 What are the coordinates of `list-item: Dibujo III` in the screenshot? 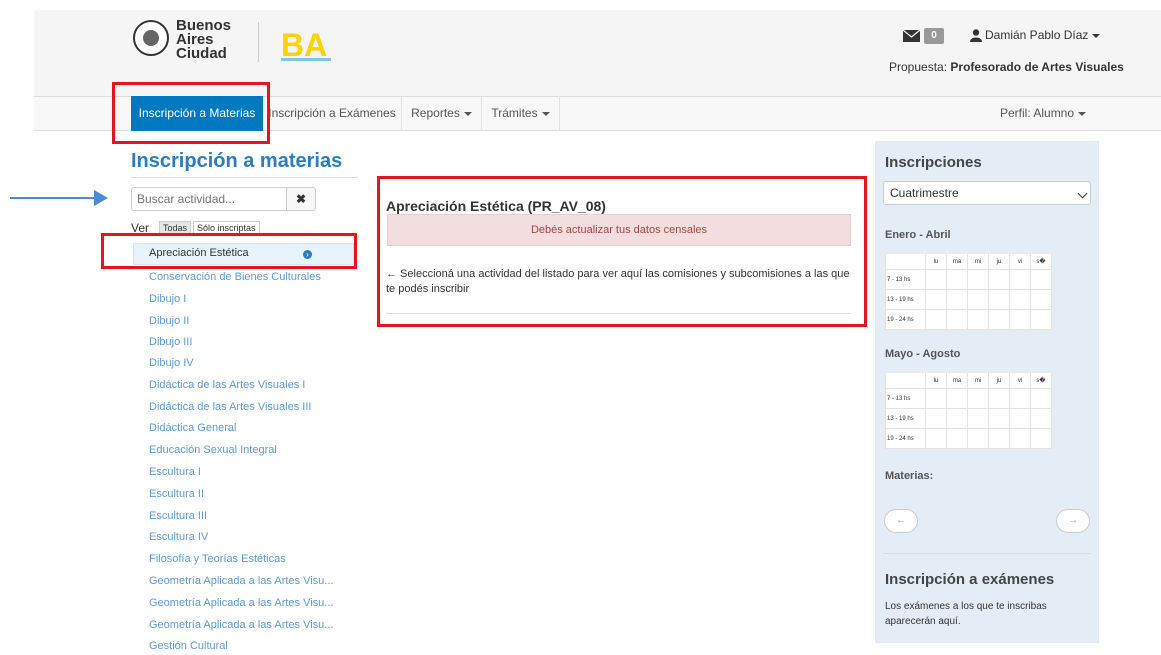 It's located at (170, 342).